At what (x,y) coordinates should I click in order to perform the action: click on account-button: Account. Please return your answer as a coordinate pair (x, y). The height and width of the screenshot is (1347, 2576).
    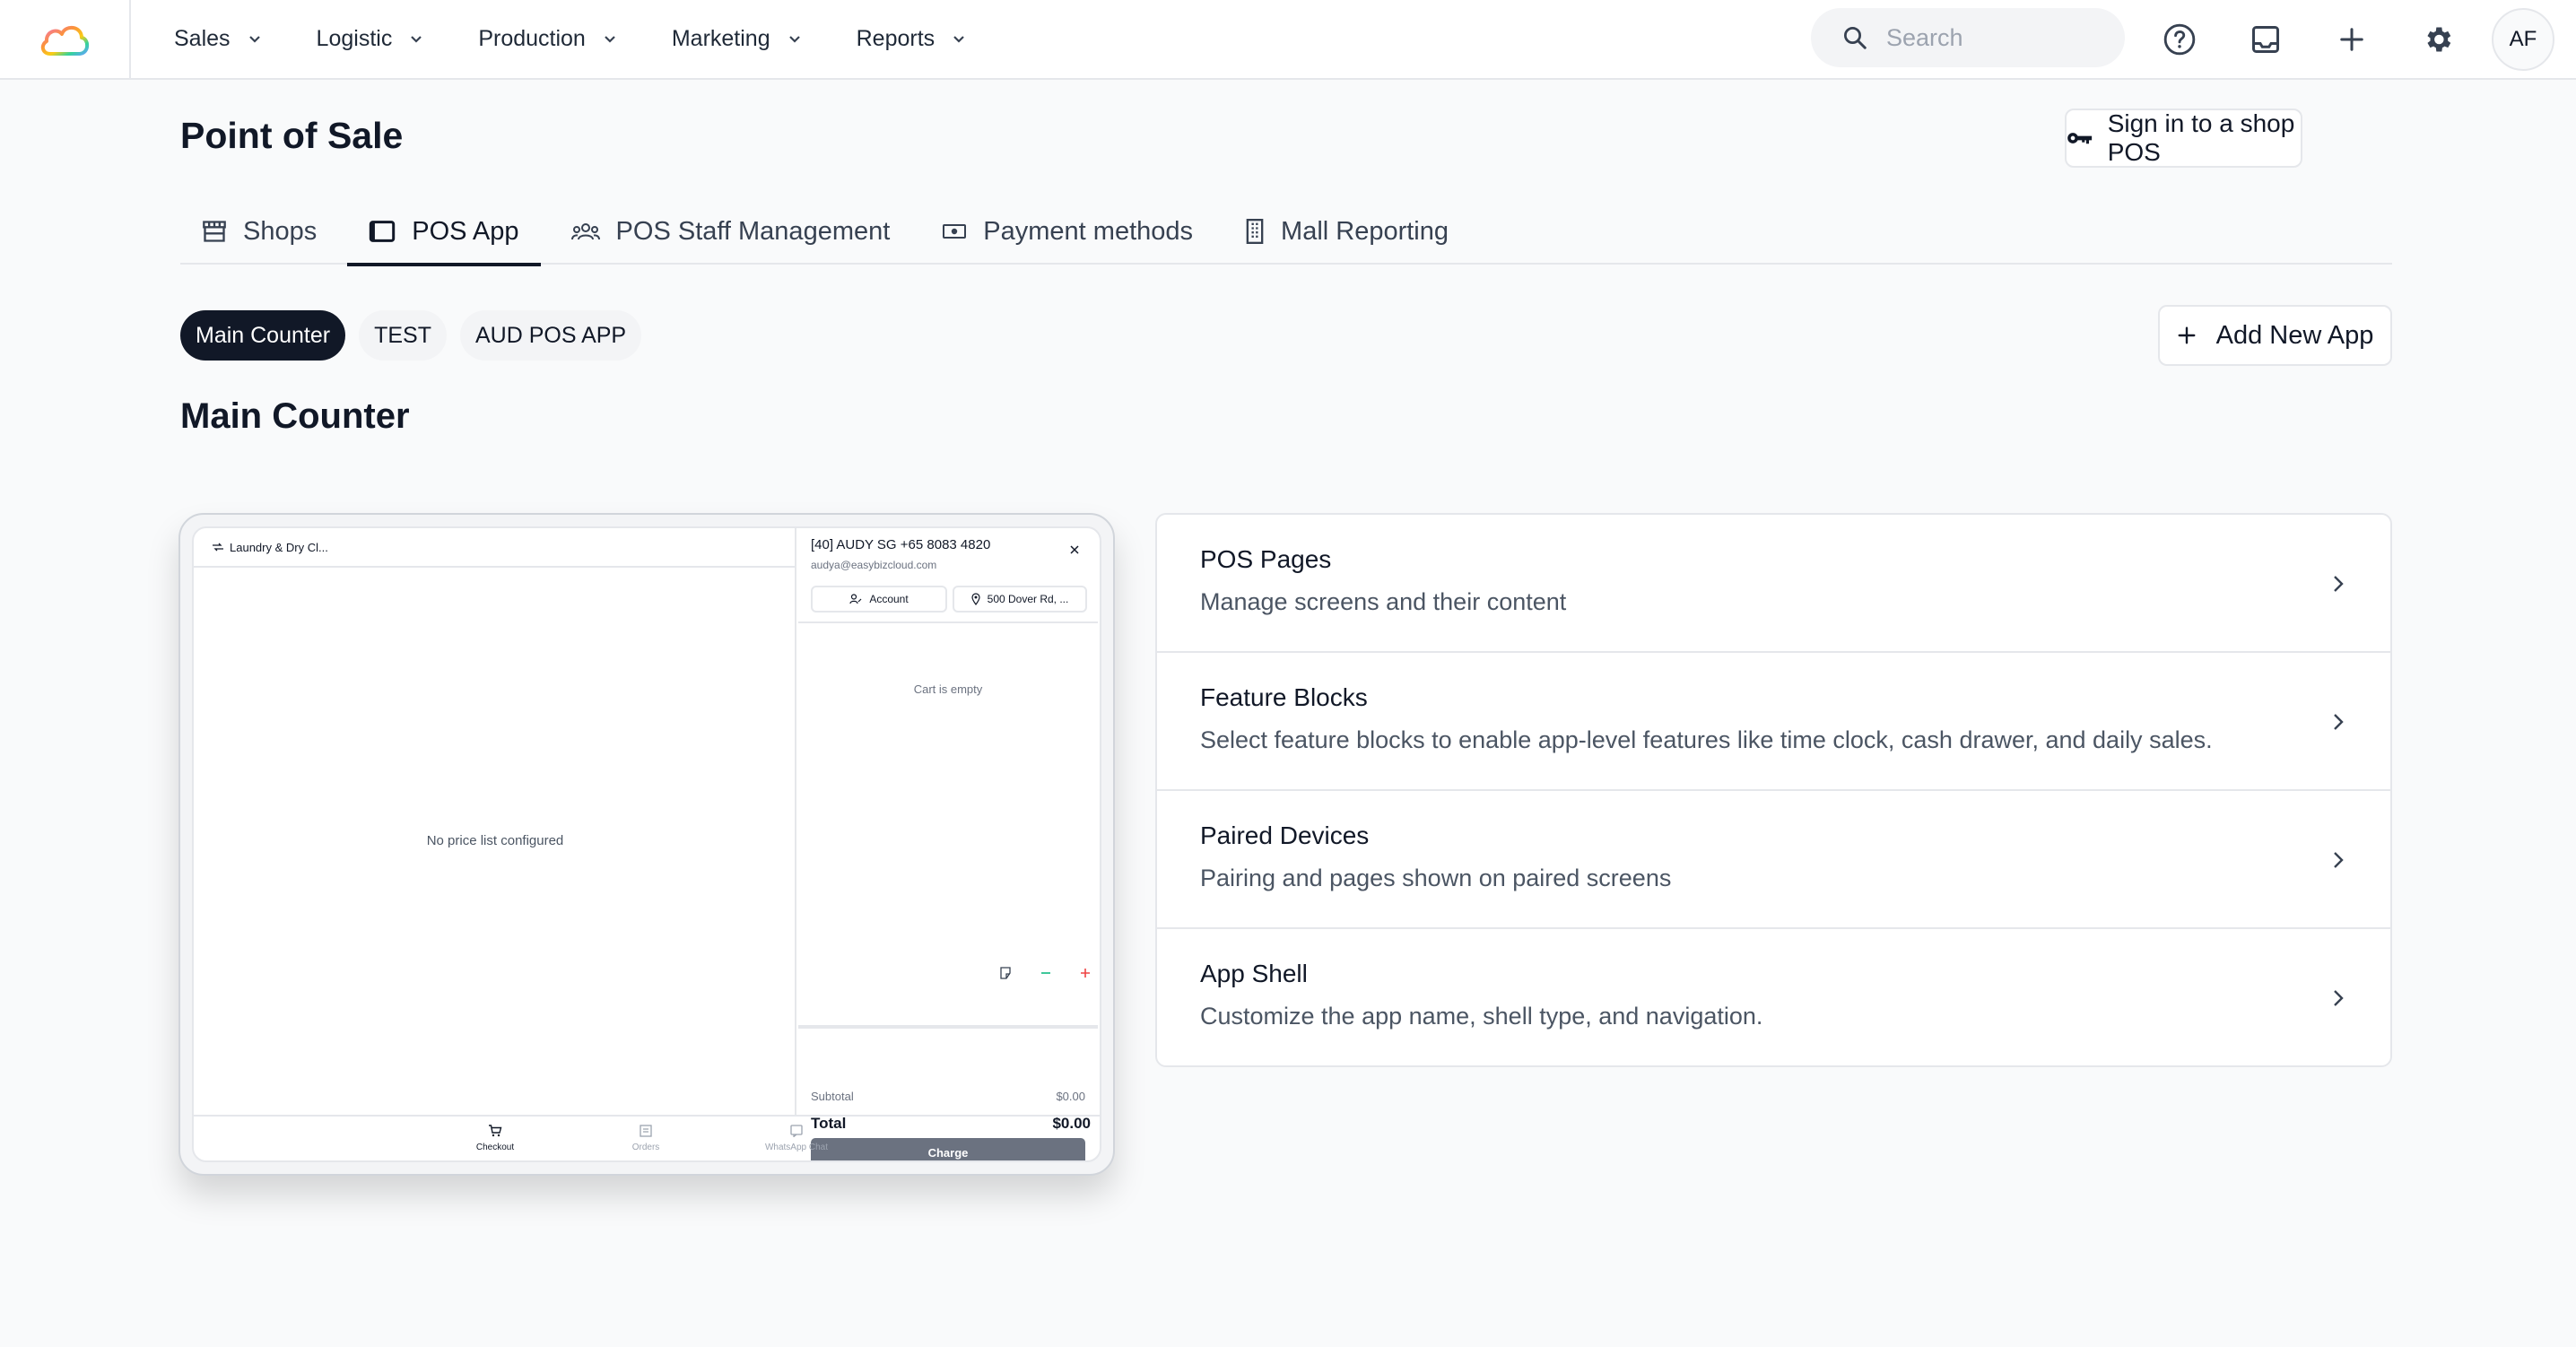
    Looking at the image, I should click on (879, 599).